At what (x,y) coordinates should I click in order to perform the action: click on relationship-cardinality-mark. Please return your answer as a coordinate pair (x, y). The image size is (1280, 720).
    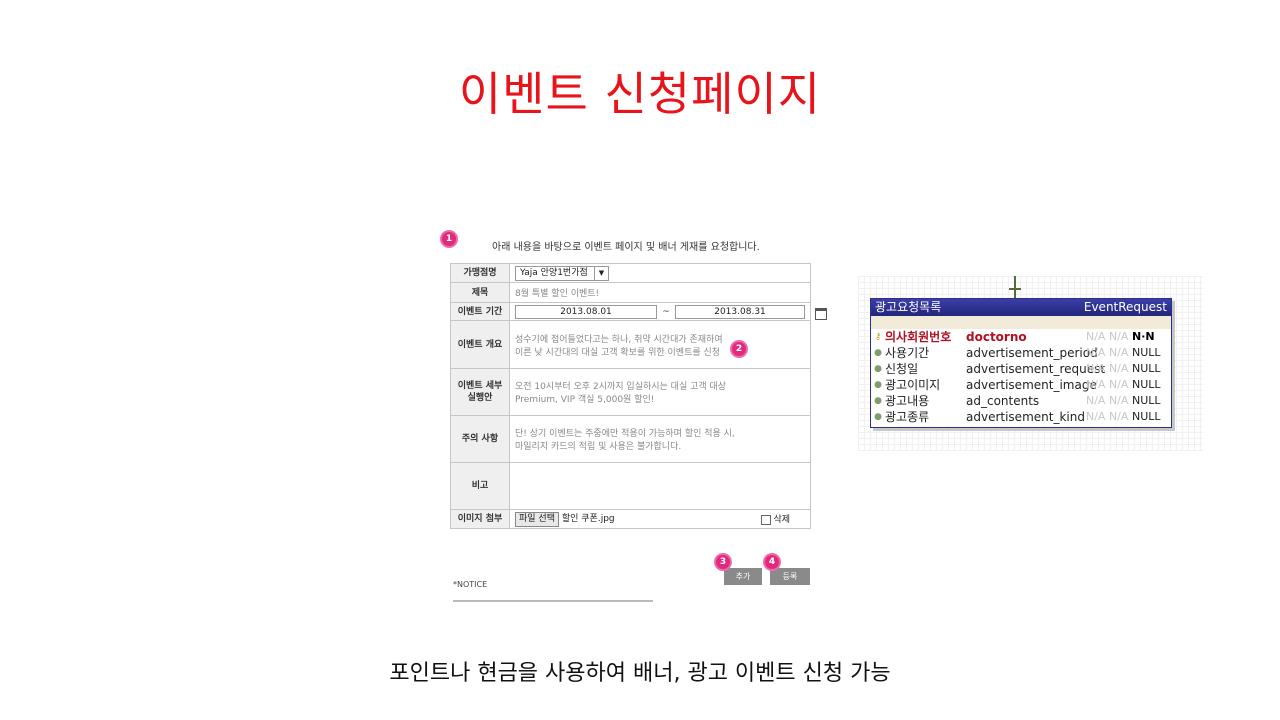
    Looking at the image, I should click on (1015, 289).